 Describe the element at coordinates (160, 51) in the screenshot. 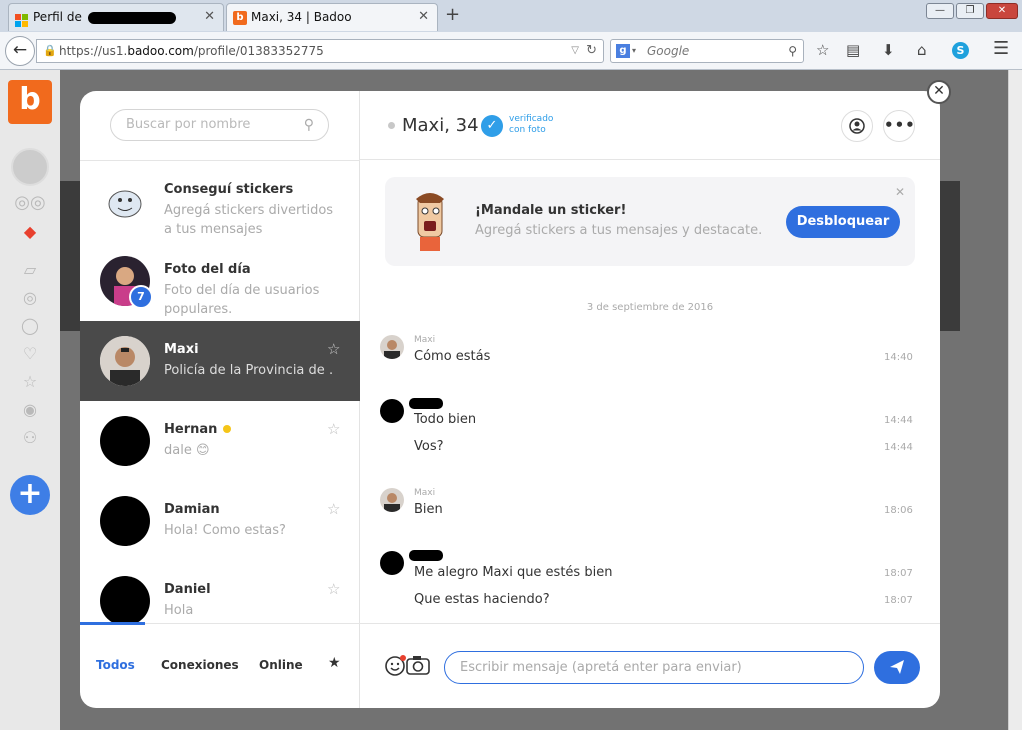

I see `url-domain: badoo.com` at that location.